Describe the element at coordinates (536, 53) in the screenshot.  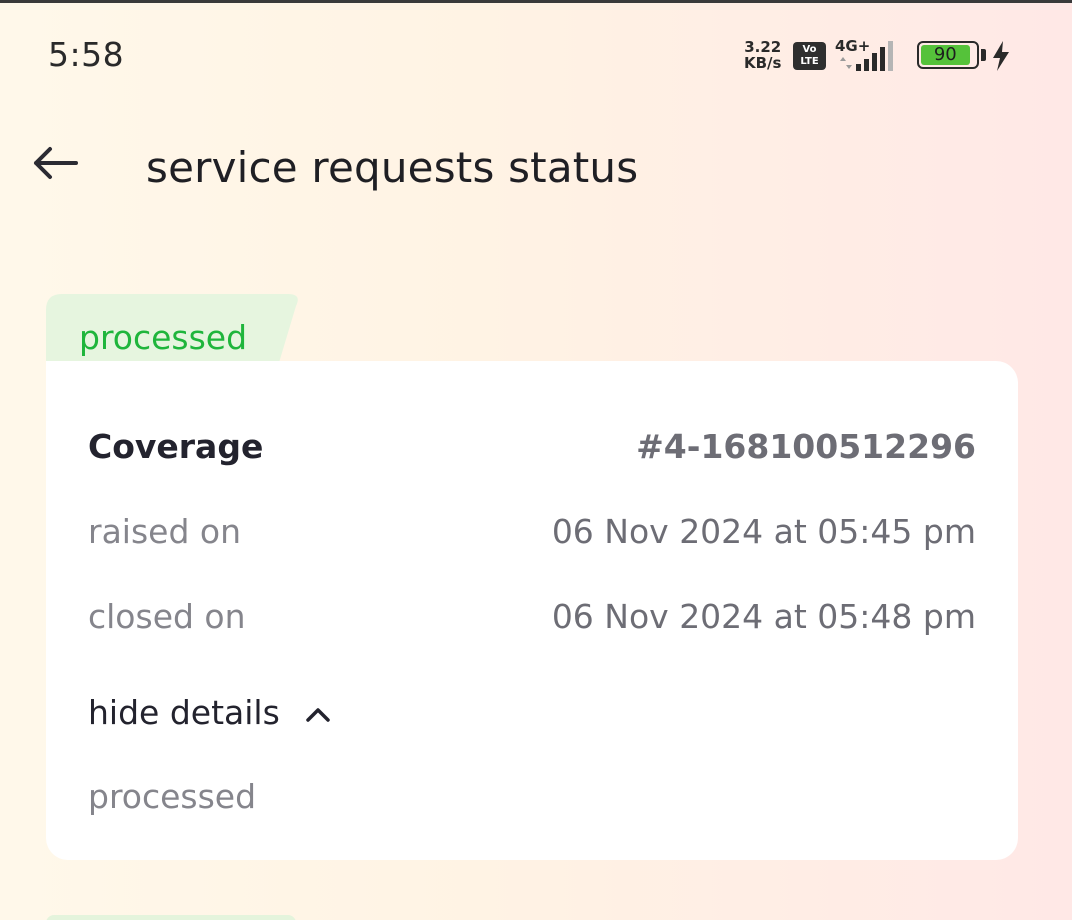
I see `status-bar: 5:58 3.22 KB/s Vo LTE 4G+ 90` at that location.